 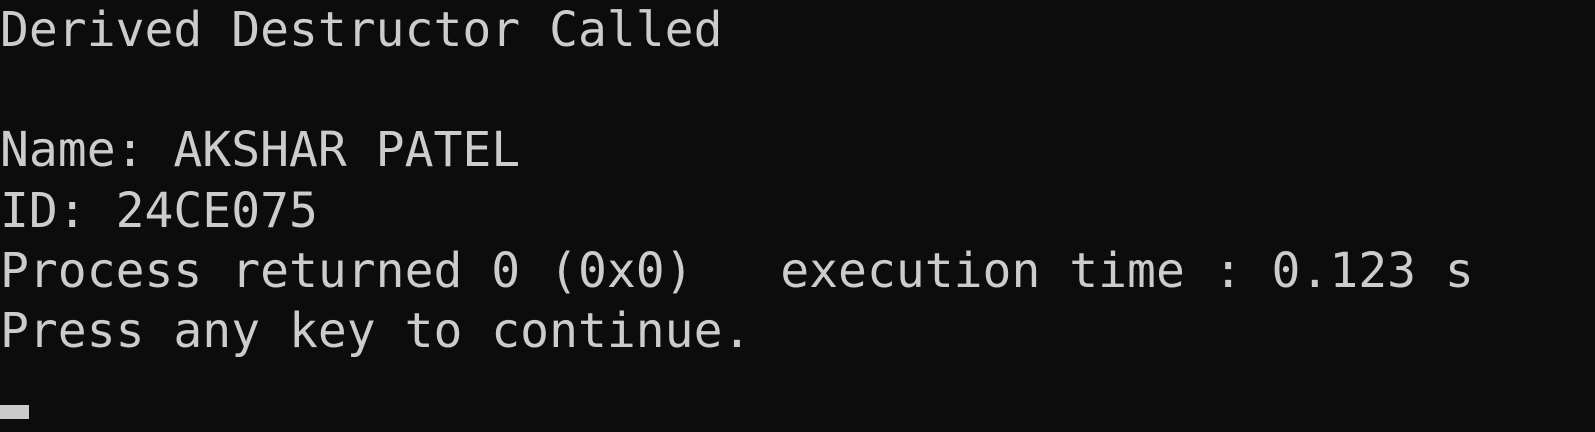 I want to click on console-line-destructor: Derived Destructor Called, so click(x=361, y=30).